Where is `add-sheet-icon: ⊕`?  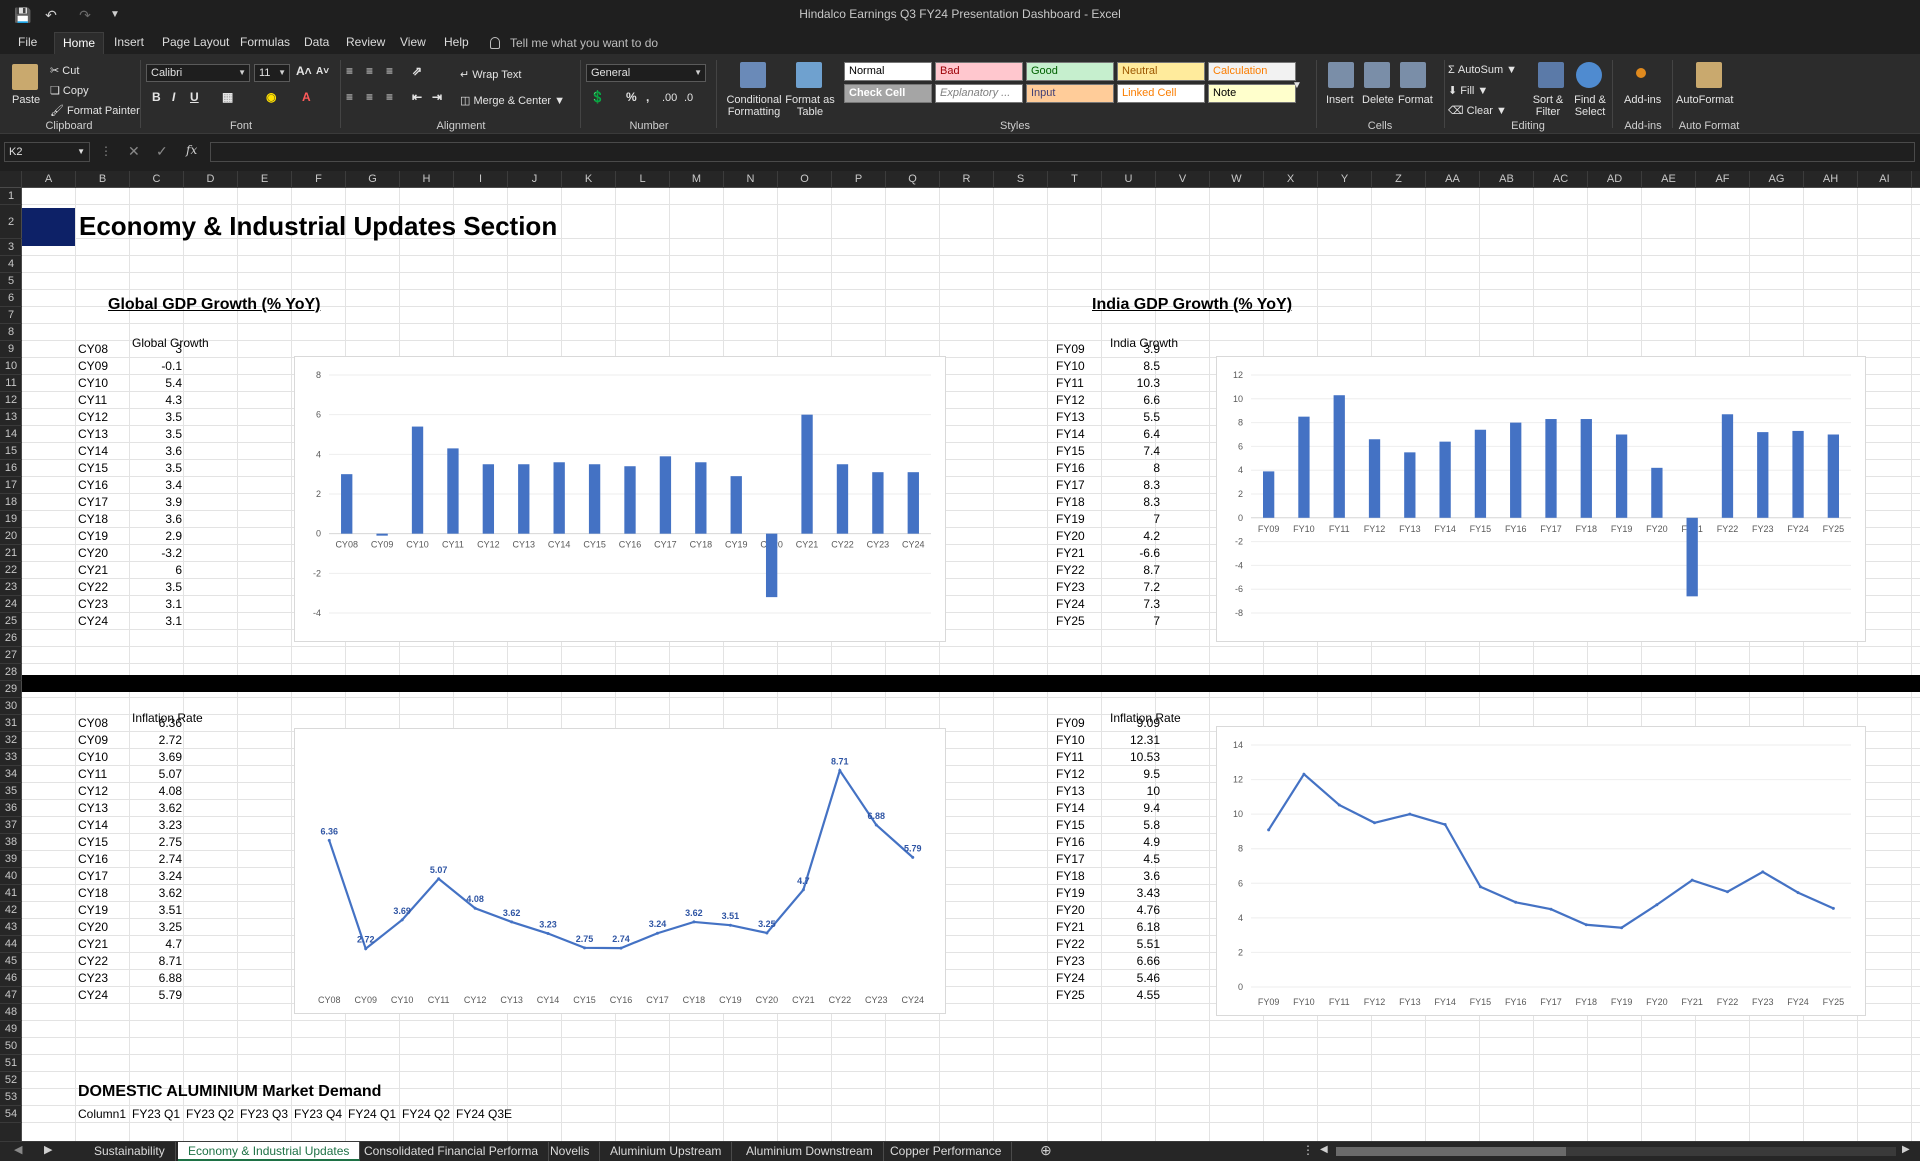
add-sheet-icon: ⊕ is located at coordinates (1046, 1150).